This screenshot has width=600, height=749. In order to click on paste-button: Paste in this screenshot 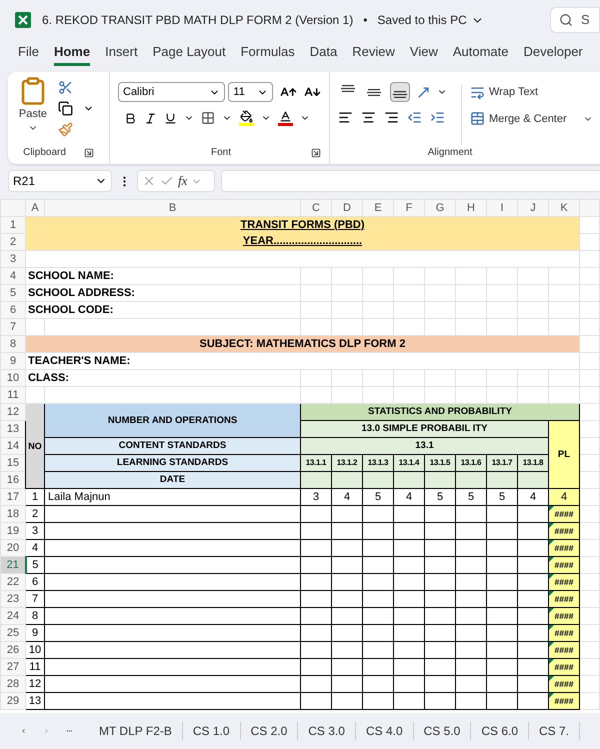, I will do `click(33, 110)`.